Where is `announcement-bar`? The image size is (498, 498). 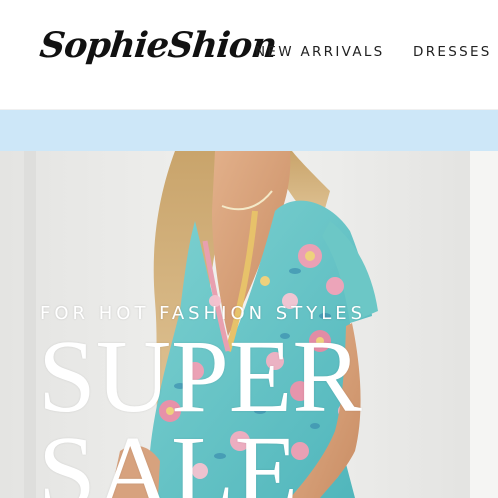
announcement-bar is located at coordinates (249, 130).